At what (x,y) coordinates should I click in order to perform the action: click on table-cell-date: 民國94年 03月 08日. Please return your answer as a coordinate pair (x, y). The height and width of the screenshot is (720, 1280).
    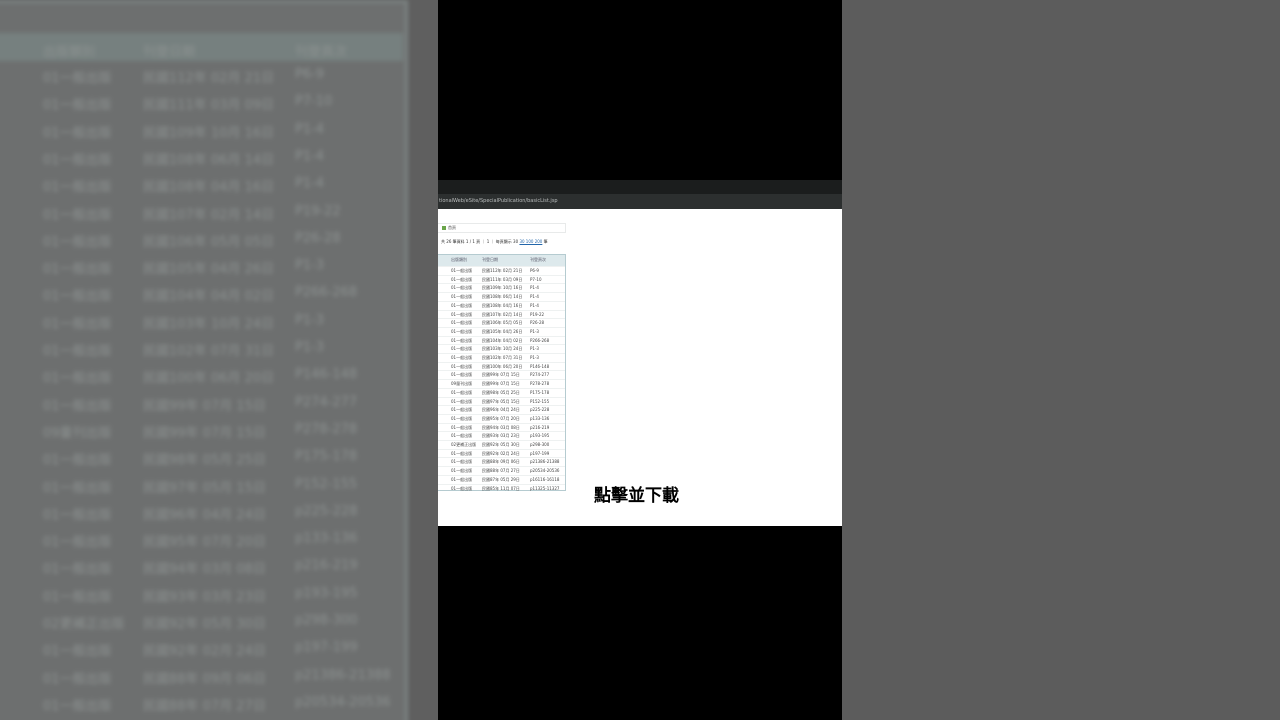
    Looking at the image, I should click on (501, 427).